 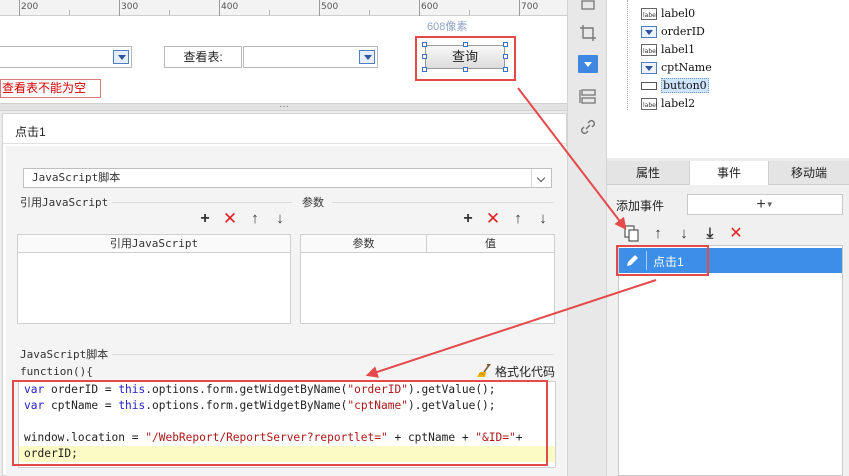 I want to click on event-list: 点击1, so click(x=730, y=360).